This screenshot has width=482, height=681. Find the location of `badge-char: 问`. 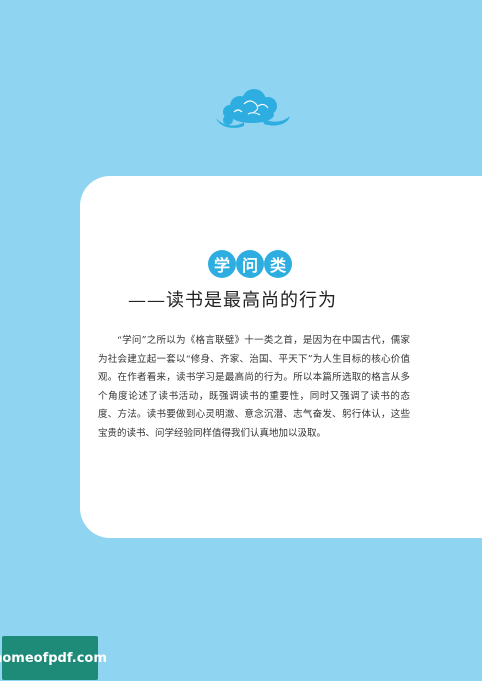

badge-char: 问 is located at coordinates (250, 264).